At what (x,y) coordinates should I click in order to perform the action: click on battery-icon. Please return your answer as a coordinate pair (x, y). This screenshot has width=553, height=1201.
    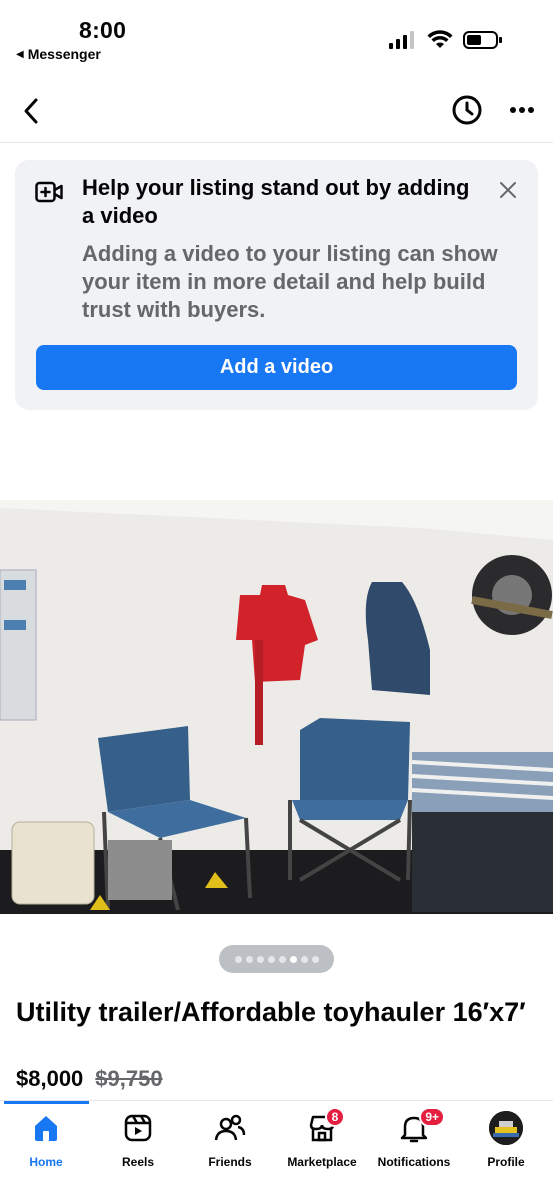
    Looking at the image, I should click on (482, 40).